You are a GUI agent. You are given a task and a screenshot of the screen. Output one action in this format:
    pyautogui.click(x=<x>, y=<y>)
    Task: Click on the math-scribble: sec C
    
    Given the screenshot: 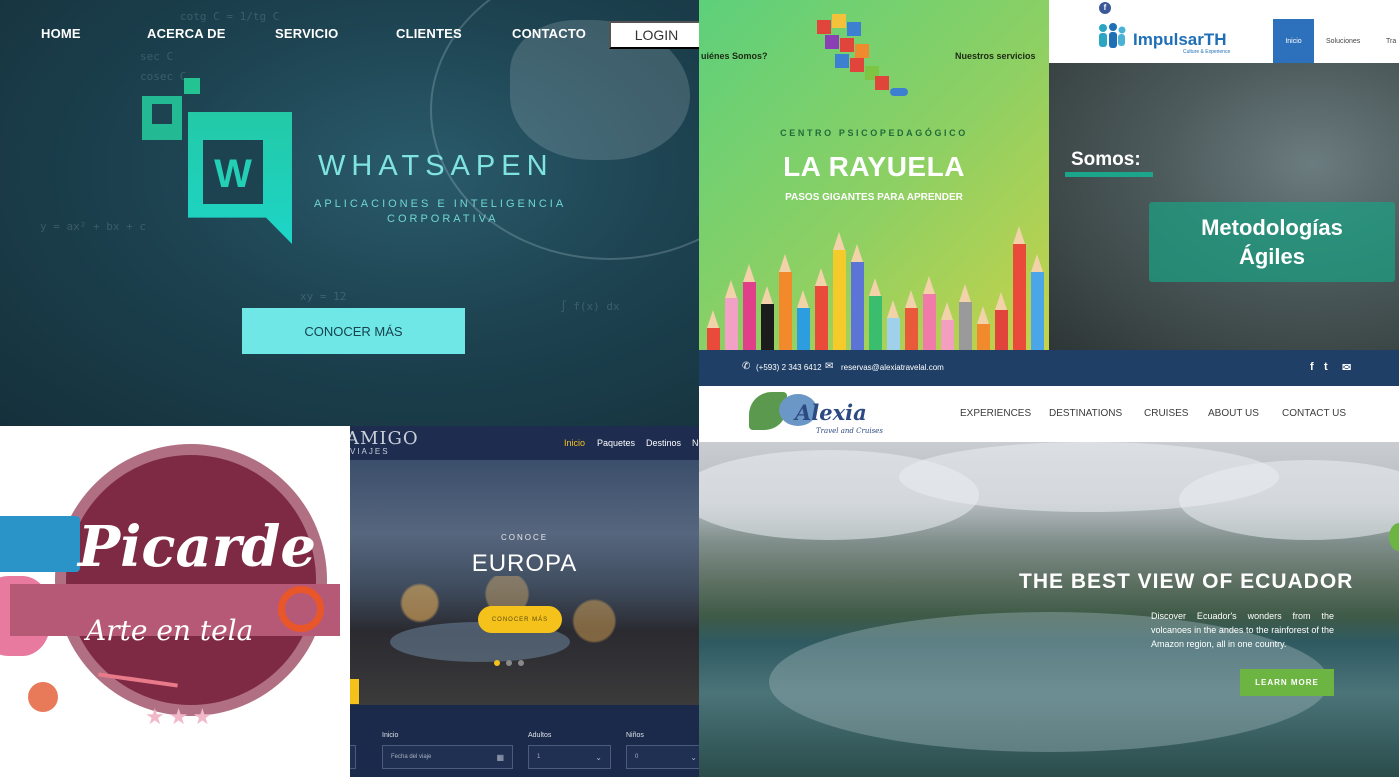 What is the action you would take?
    pyautogui.click(x=157, y=56)
    